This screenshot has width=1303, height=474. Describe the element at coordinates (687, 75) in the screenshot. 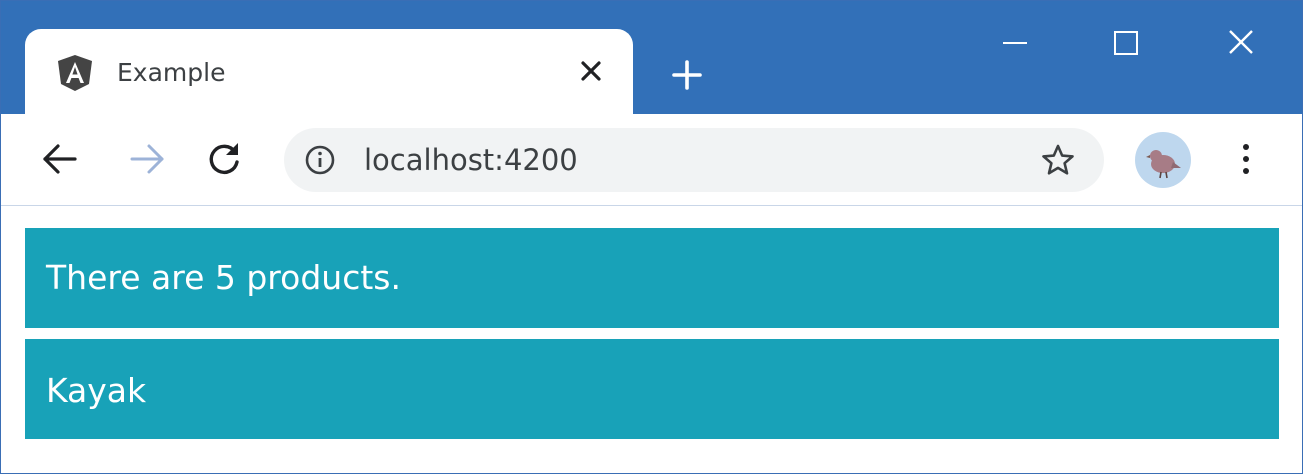

I see `new-tab-plus-icon` at that location.